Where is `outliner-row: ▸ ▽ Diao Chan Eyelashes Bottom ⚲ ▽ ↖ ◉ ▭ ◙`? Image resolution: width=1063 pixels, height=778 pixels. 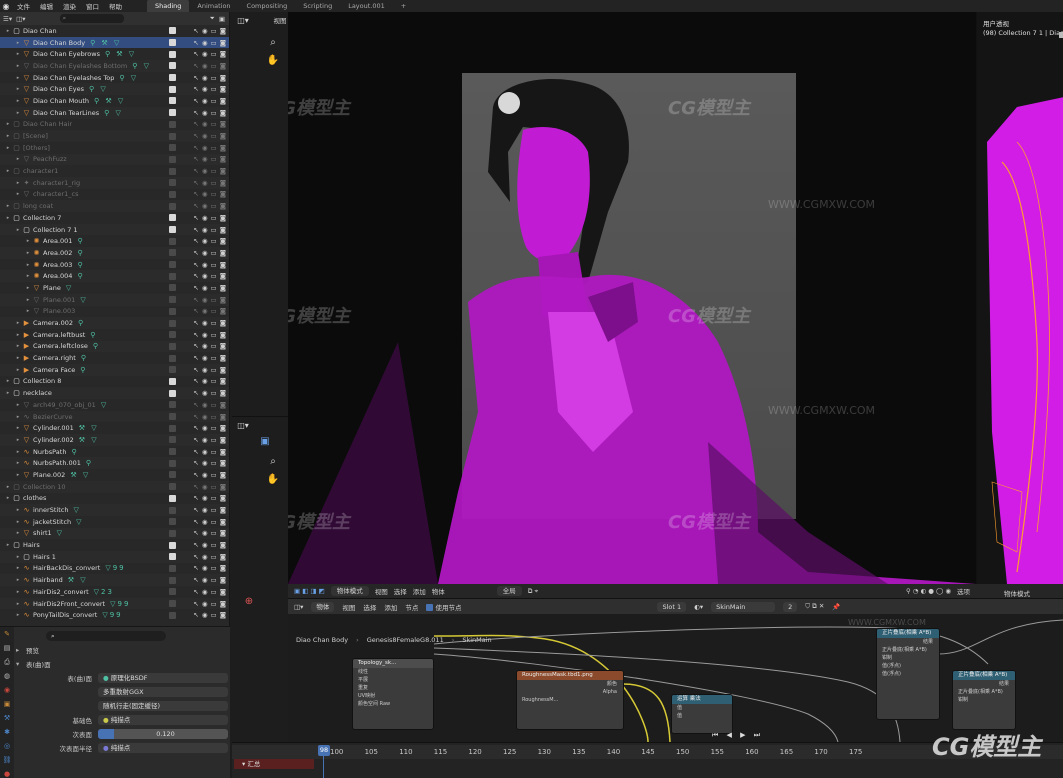 outliner-row: ▸ ▽ Diao Chan Eyelashes Bottom ⚲ ▽ ↖ ◉ ▭ ◙ is located at coordinates (114, 66).